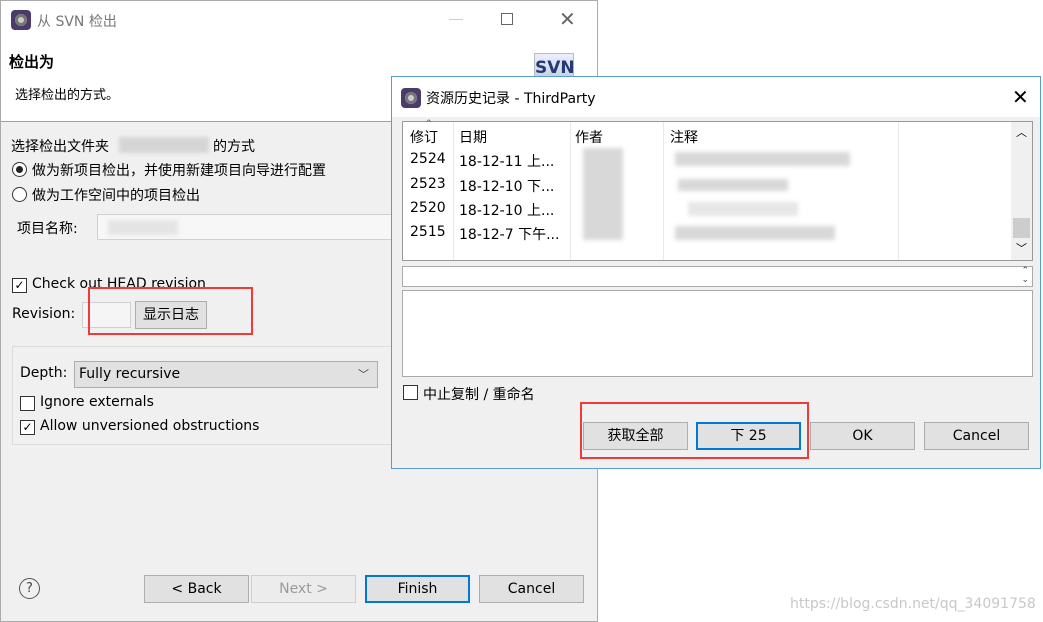 The image size is (1043, 622). Describe the element at coordinates (116, 196) in the screenshot. I see `radio-workspace-label: 做为工作空间中的项目检出` at that location.